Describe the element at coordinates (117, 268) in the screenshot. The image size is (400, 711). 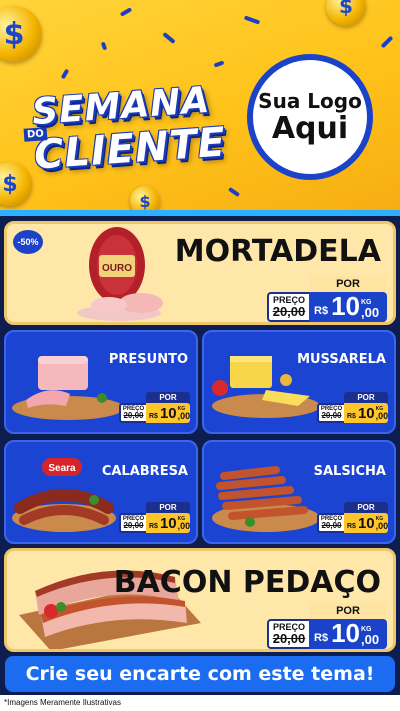
I see `brand-label: OURO` at that location.